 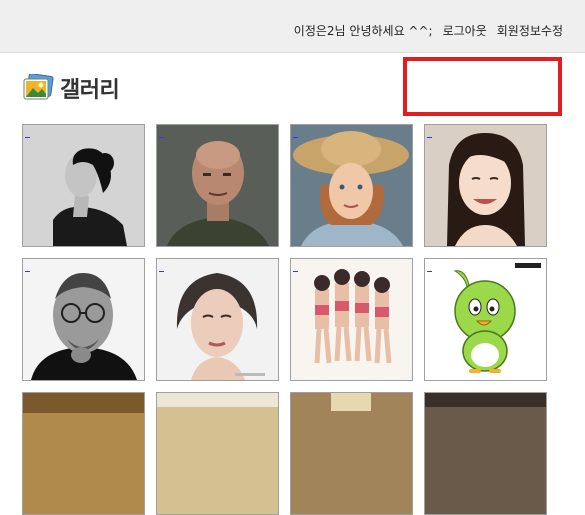 I want to click on girl-straw-hat-image, so click(x=351, y=185).